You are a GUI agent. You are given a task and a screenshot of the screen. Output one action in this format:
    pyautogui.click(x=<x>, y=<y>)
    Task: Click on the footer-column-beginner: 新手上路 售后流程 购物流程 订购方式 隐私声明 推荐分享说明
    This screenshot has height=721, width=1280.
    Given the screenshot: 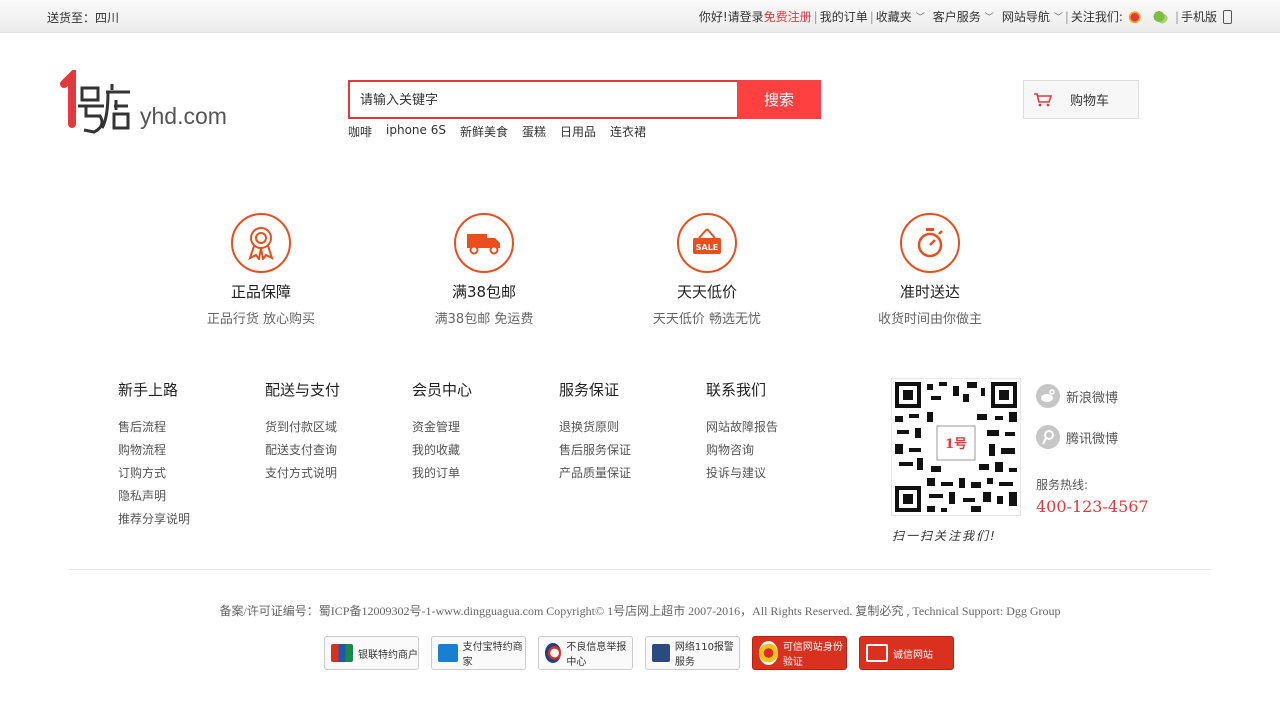 What is the action you would take?
    pyautogui.click(x=191, y=455)
    